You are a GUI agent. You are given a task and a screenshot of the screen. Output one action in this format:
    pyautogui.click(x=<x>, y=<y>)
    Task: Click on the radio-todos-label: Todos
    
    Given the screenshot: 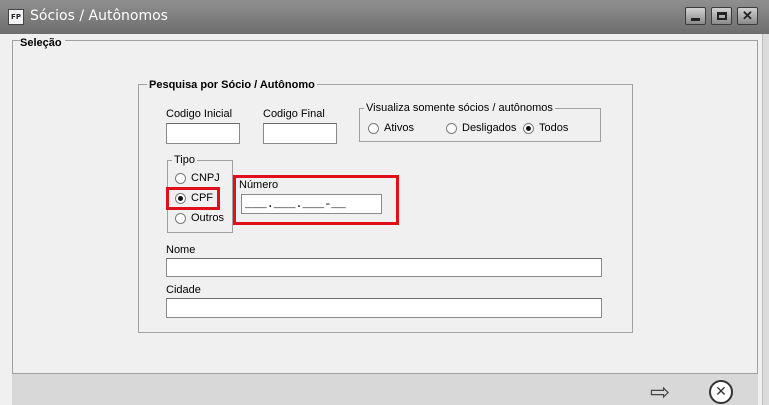 What is the action you would take?
    pyautogui.click(x=554, y=128)
    